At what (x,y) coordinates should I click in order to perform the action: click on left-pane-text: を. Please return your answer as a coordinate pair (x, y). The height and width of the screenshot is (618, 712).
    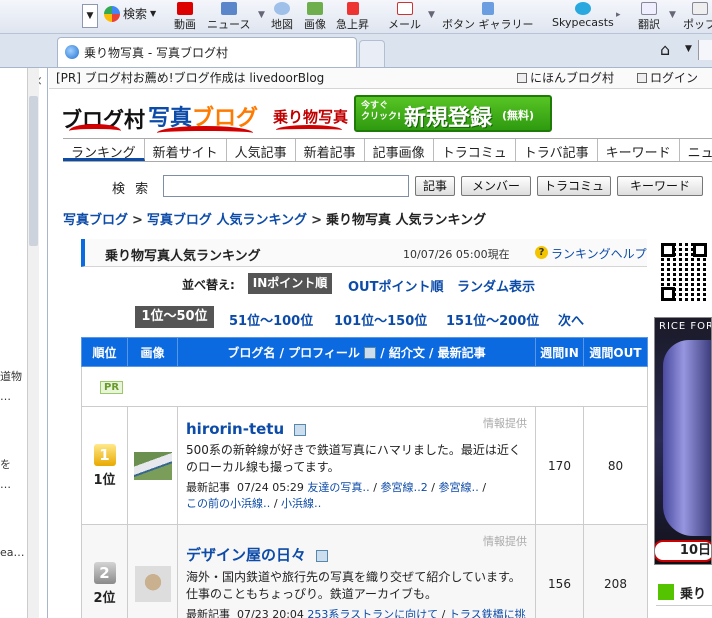
    Looking at the image, I should click on (5, 464).